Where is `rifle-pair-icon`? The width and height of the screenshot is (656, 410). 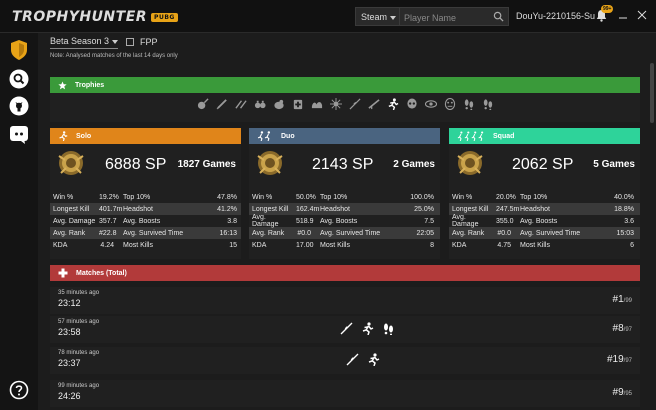
rifle-pair-icon is located at coordinates (240, 104).